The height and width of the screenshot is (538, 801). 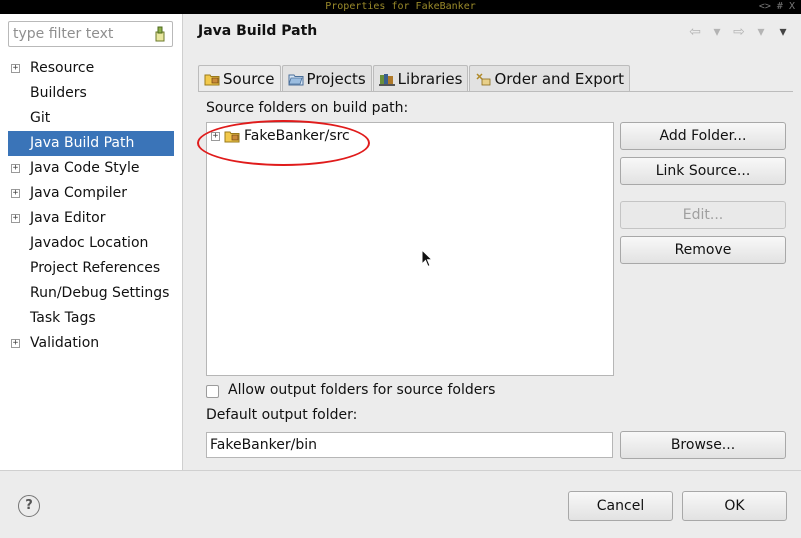 What do you see at coordinates (160, 34) in the screenshot?
I see `clear-filter-icon` at bounding box center [160, 34].